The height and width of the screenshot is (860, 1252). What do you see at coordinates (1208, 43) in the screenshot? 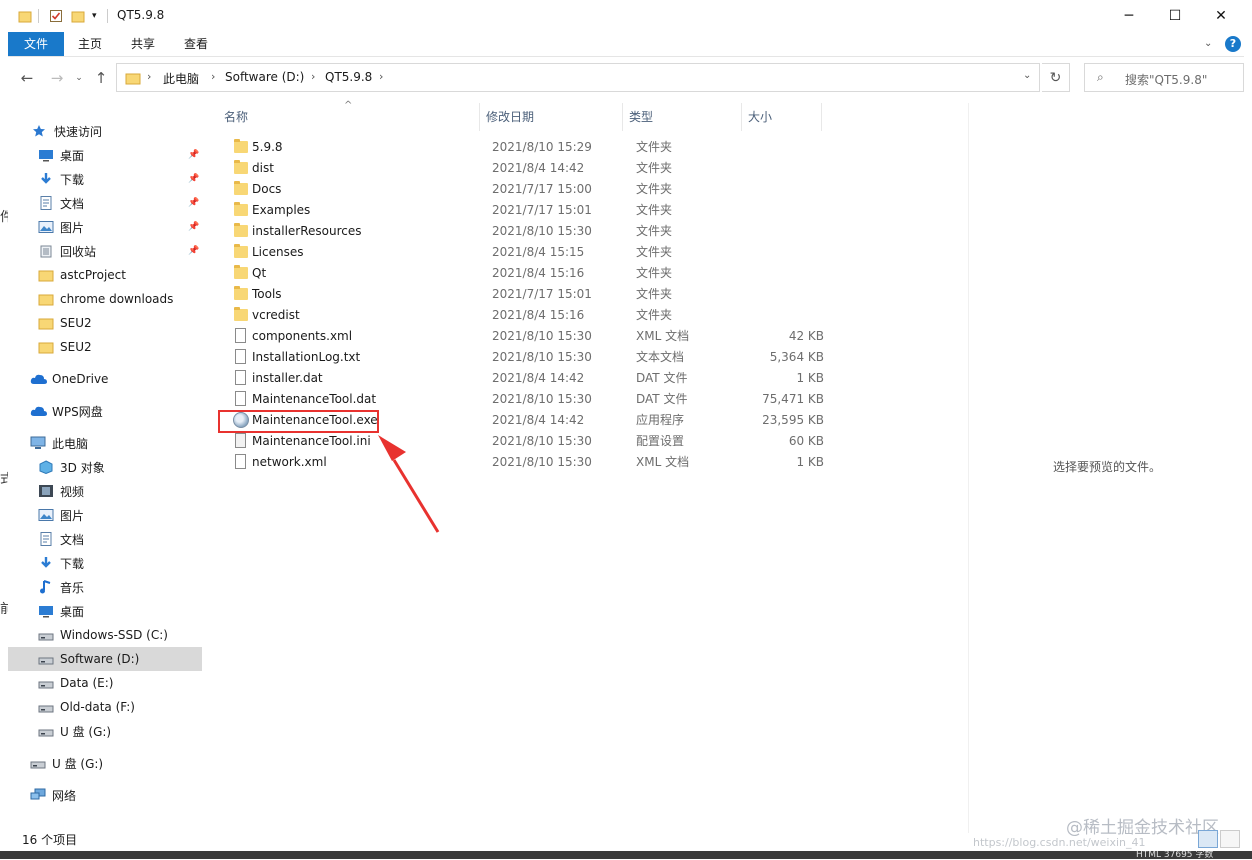
I see `expand-ribbon-icon: ⌄` at bounding box center [1208, 43].